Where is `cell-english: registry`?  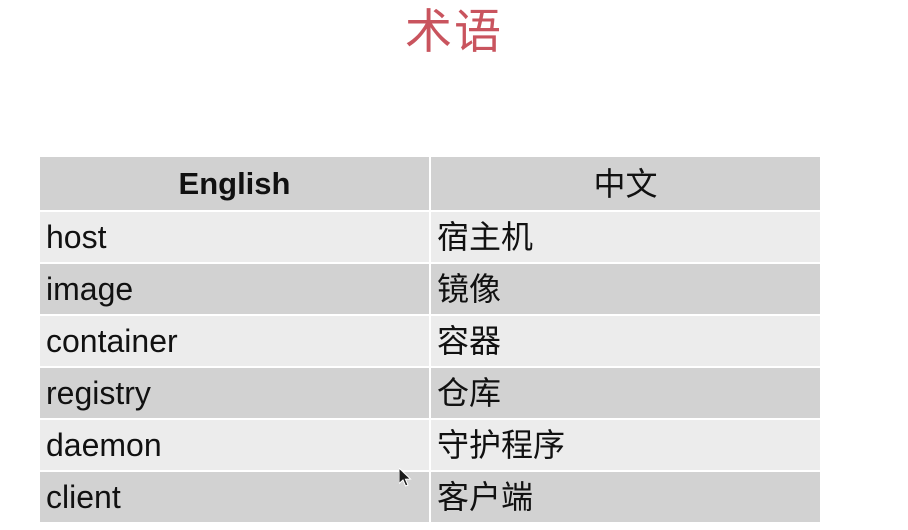
cell-english: registry is located at coordinates (235, 394).